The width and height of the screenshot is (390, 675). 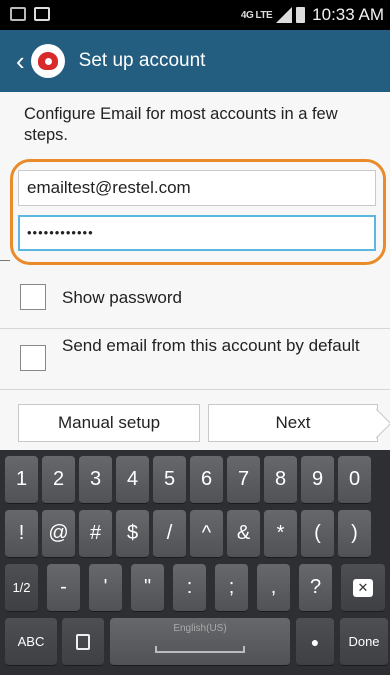 I want to click on abc-key: ABC, so click(x=31, y=642).